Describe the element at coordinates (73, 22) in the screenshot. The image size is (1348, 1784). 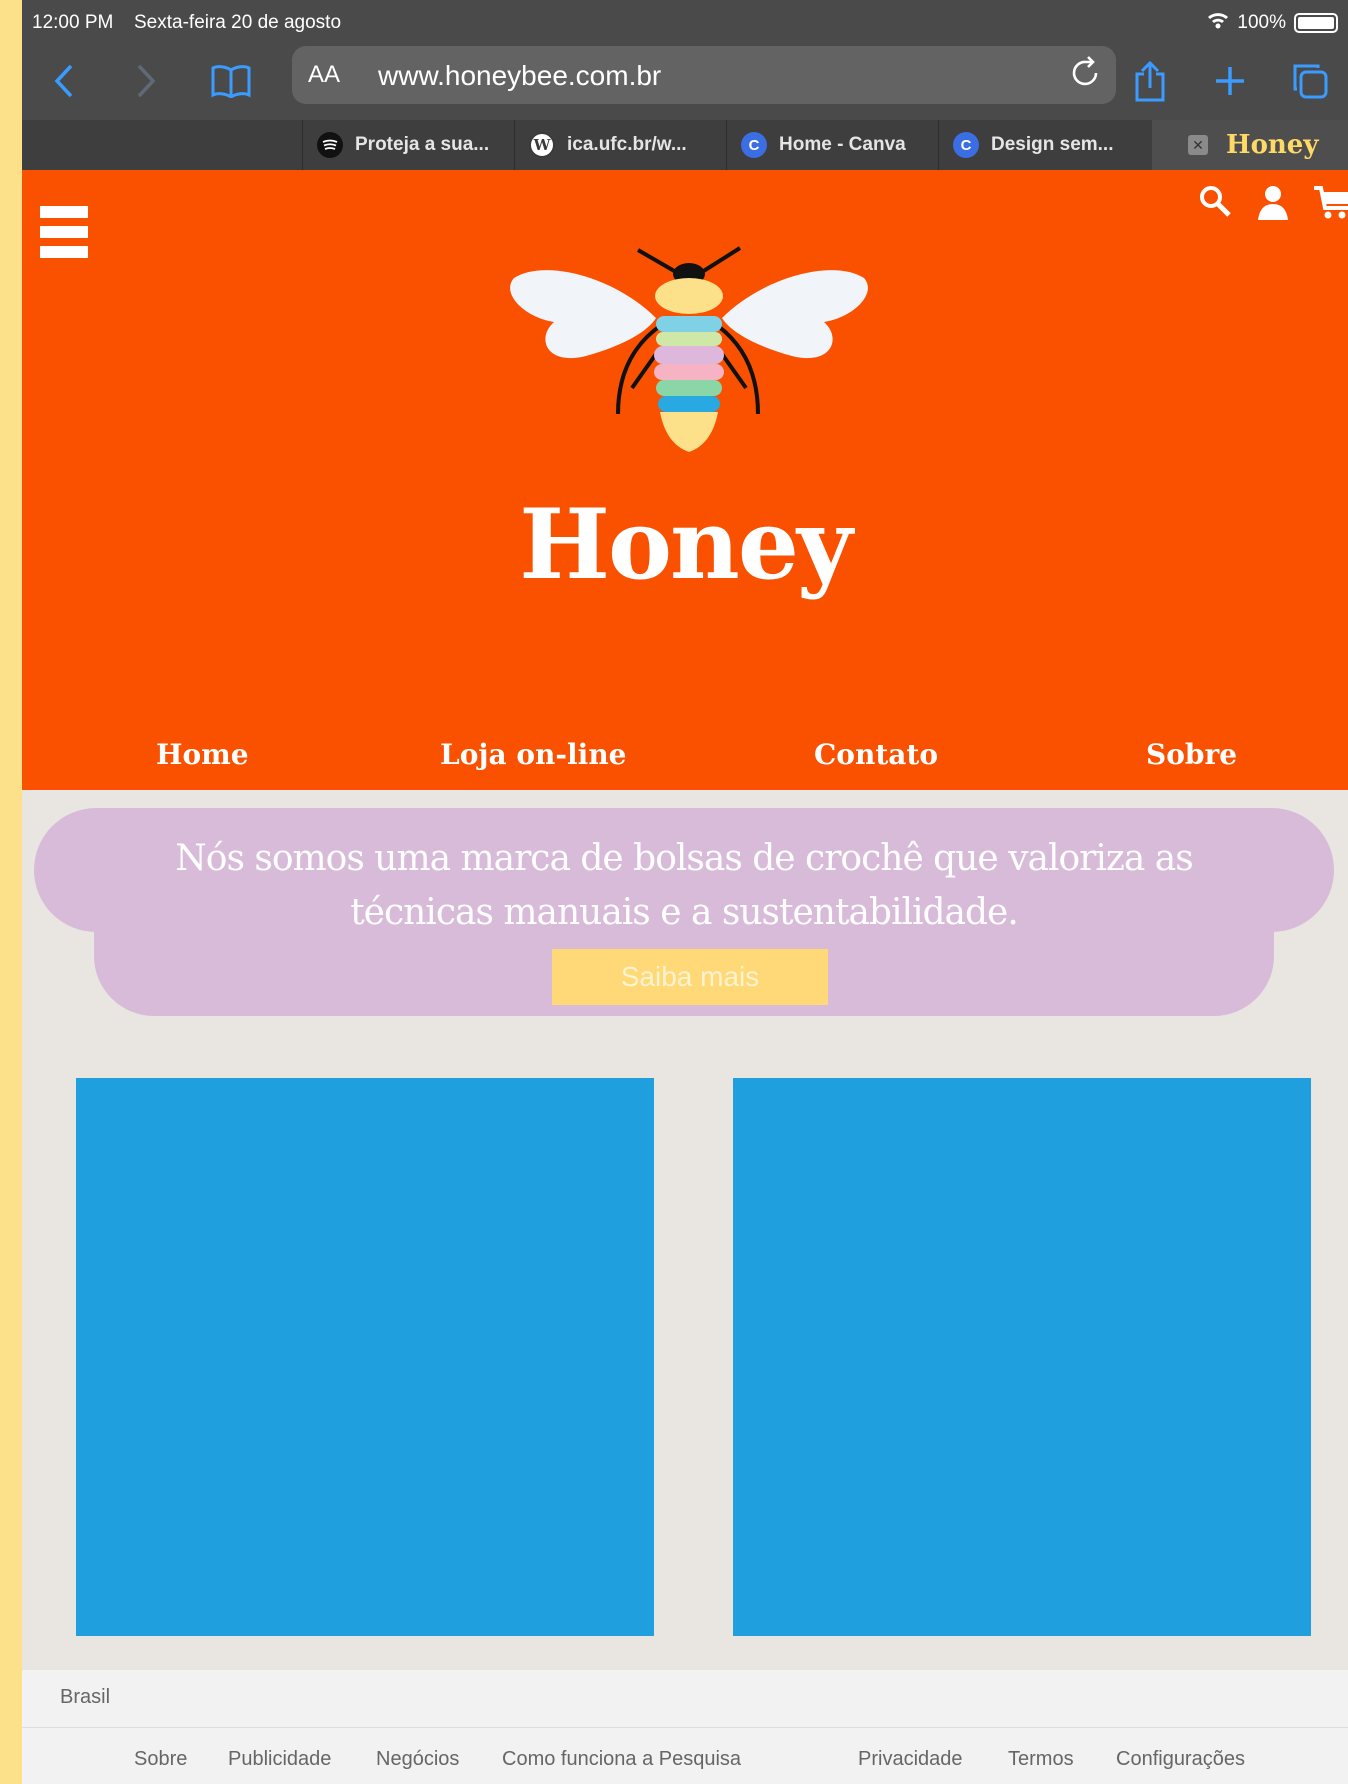
I see `status-time: 12:00 PM` at that location.